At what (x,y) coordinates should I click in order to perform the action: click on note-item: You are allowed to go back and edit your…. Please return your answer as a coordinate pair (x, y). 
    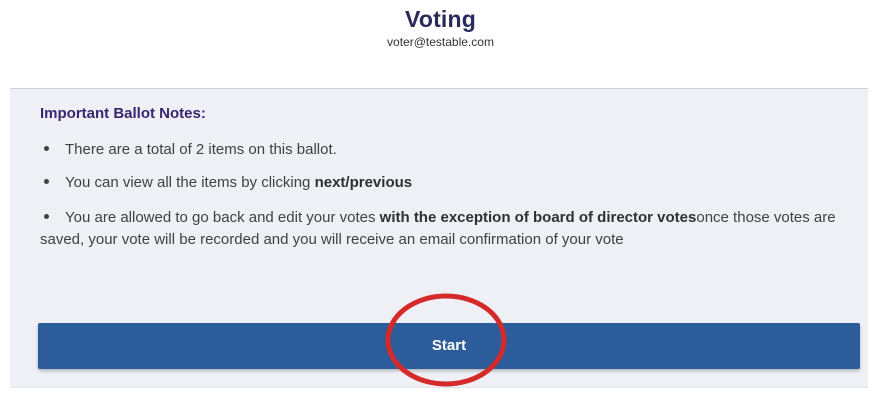
    Looking at the image, I should click on (443, 229).